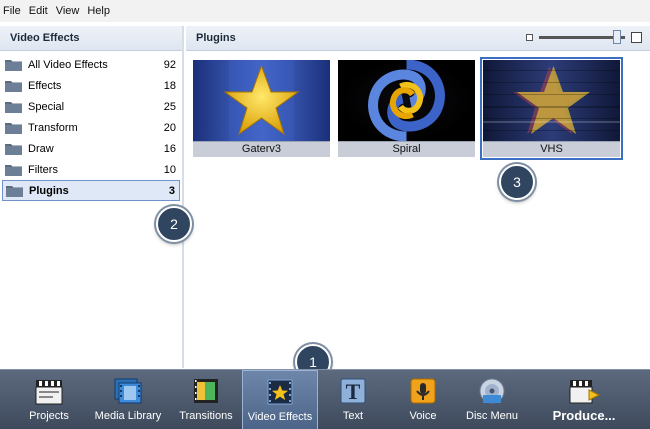 The height and width of the screenshot is (429, 650). I want to click on menu-edit: Edit, so click(38, 11).